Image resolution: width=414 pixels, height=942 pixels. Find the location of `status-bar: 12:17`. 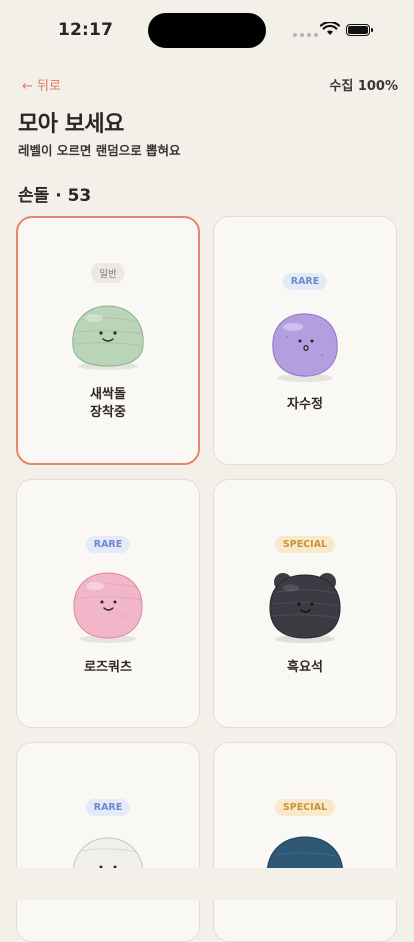

status-bar: 12:17 is located at coordinates (207, 30).